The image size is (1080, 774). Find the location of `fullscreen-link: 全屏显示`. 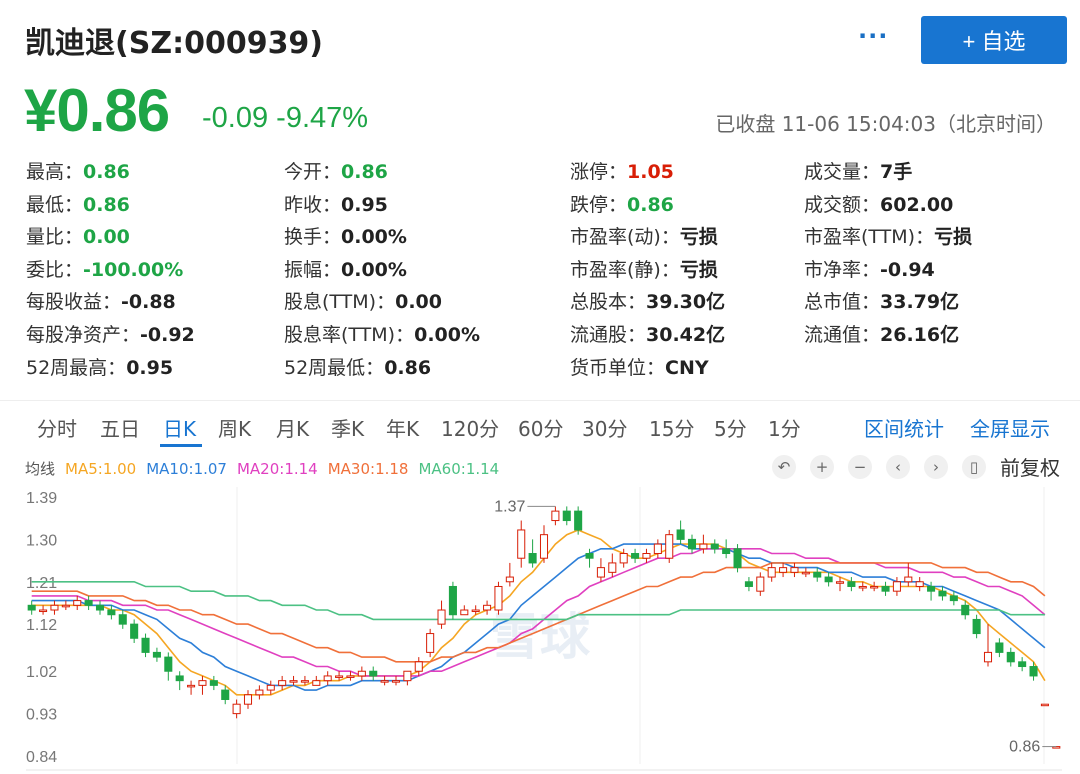

fullscreen-link: 全屏显示 is located at coordinates (1010, 427).